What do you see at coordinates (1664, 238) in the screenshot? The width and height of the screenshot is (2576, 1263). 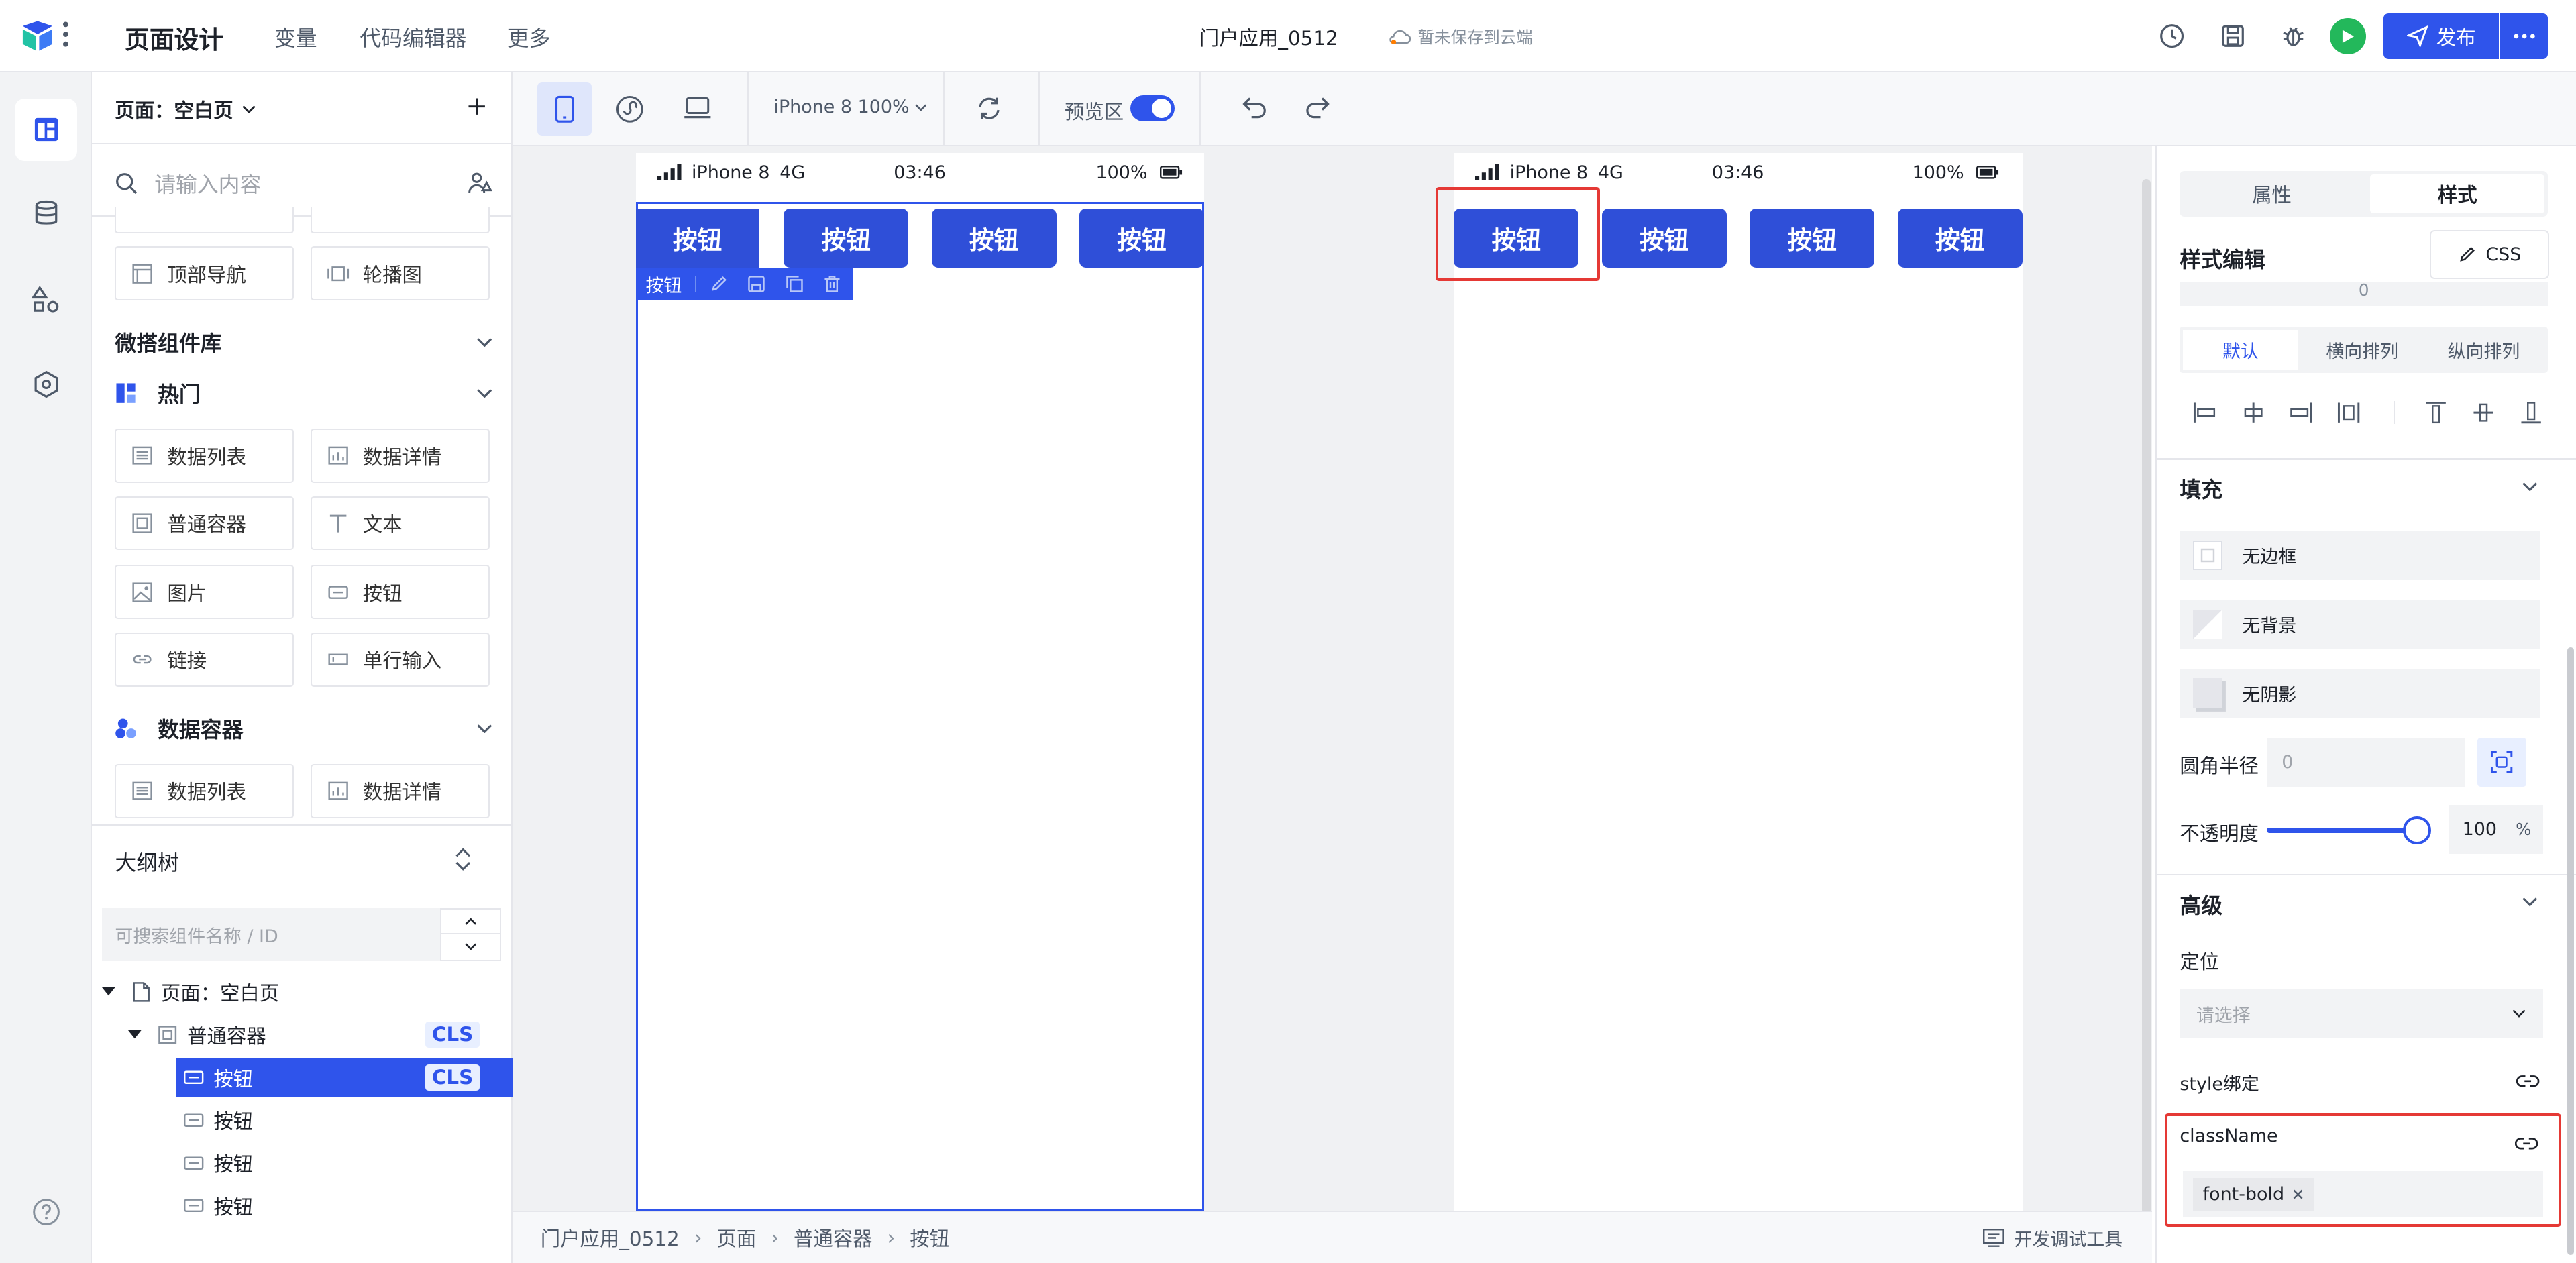 I see `preview-button-2: 按钮` at bounding box center [1664, 238].